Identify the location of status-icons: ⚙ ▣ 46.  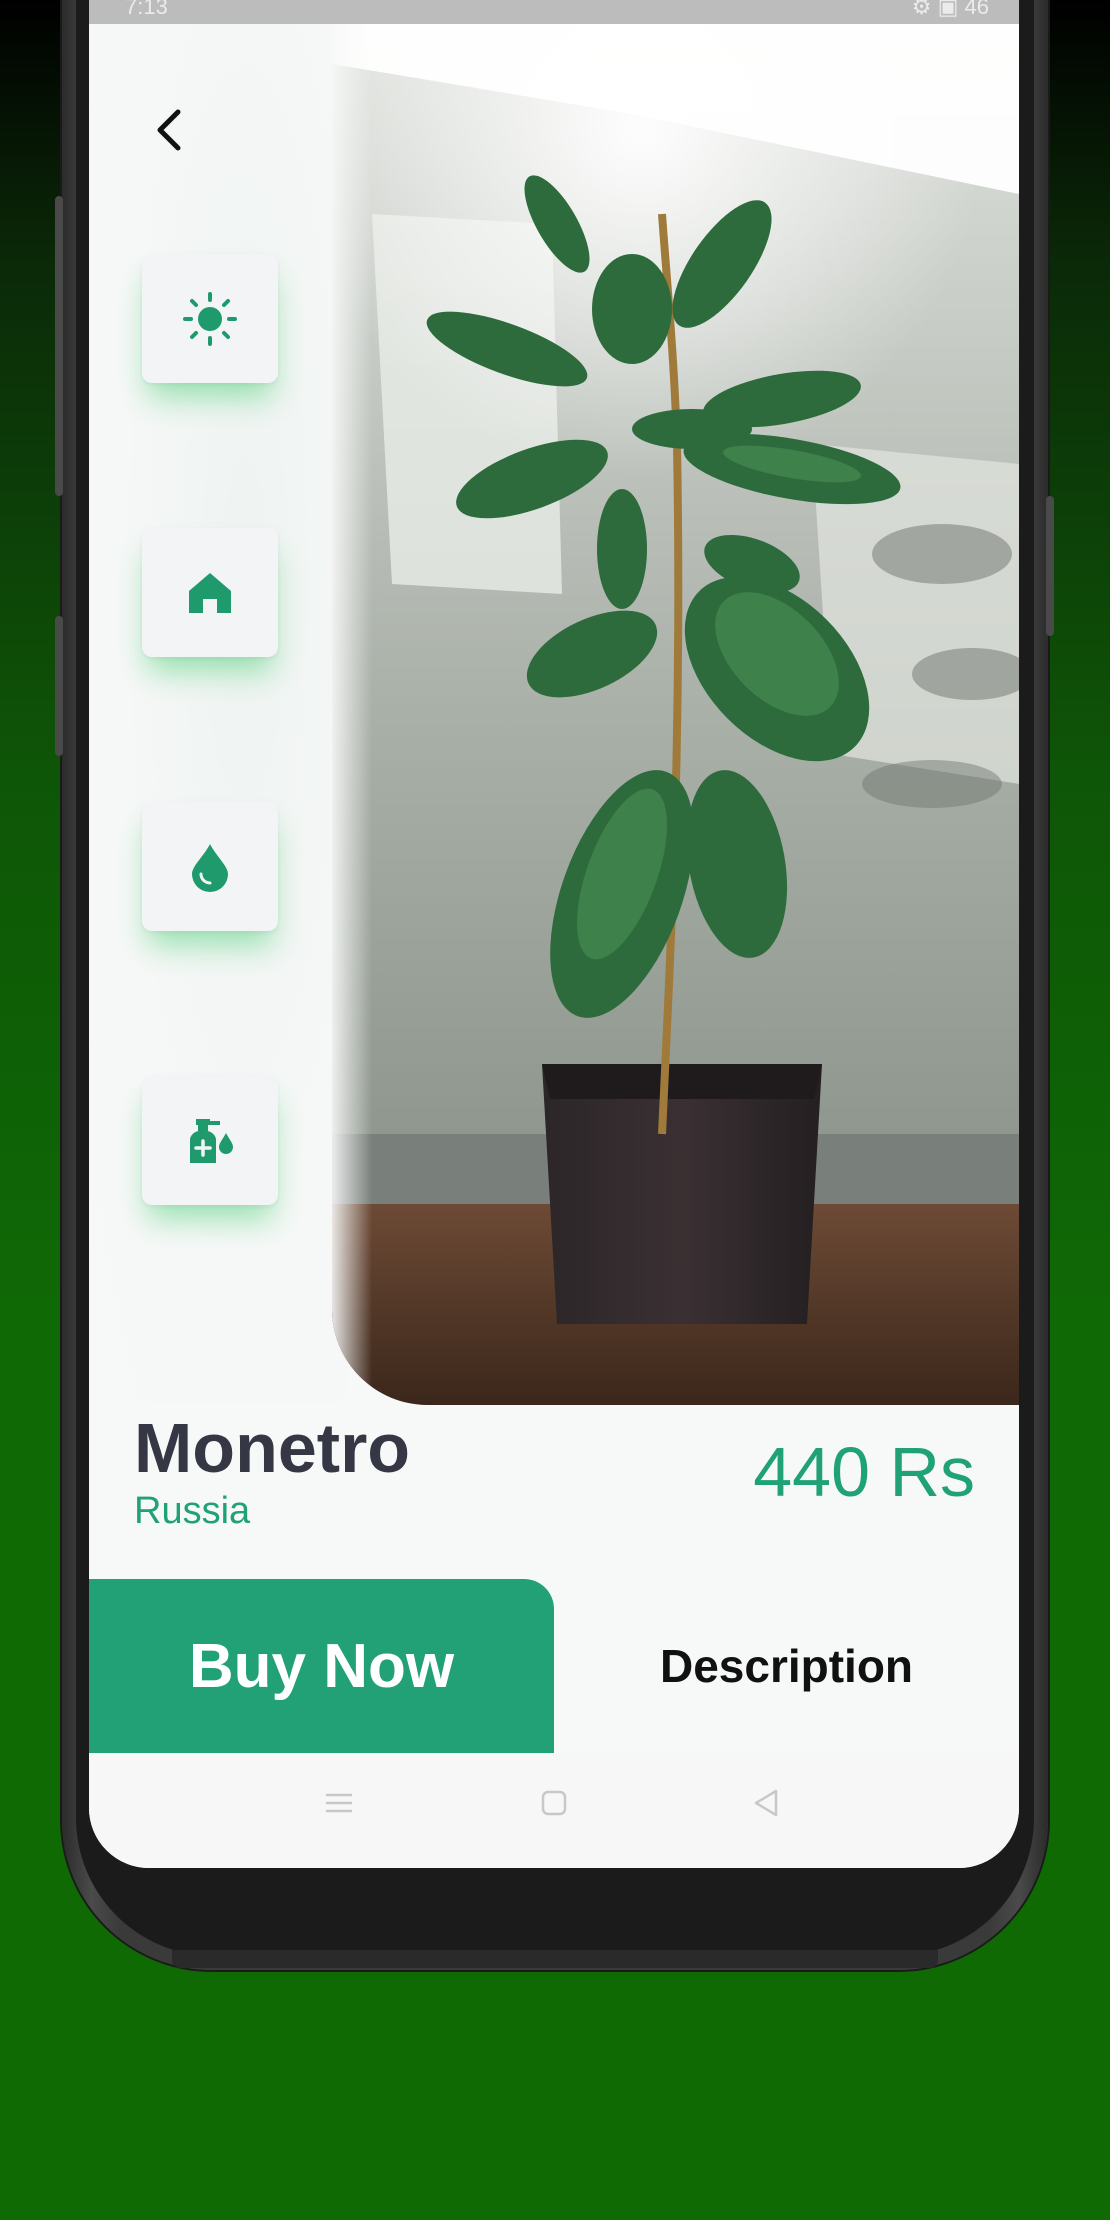
(950, 9).